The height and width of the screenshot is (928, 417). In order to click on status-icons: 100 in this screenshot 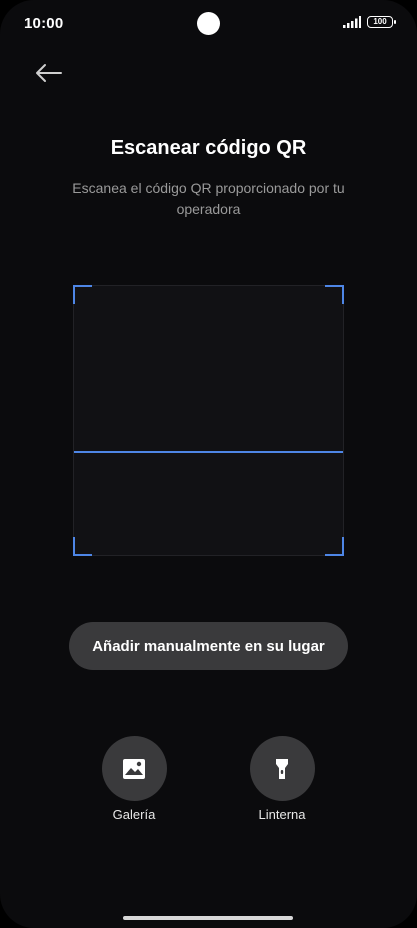, I will do `click(369, 22)`.